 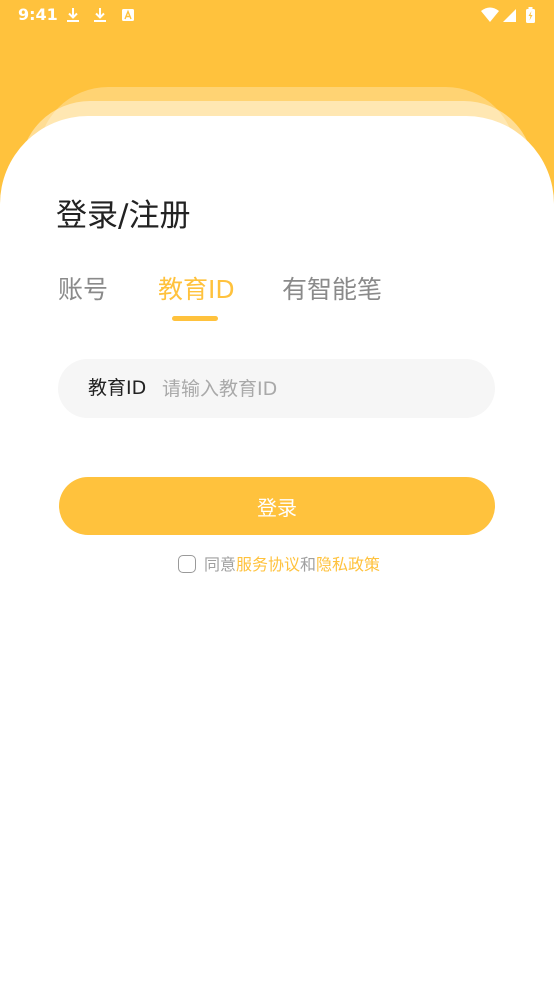 I want to click on wifi-icon, so click(x=490, y=15).